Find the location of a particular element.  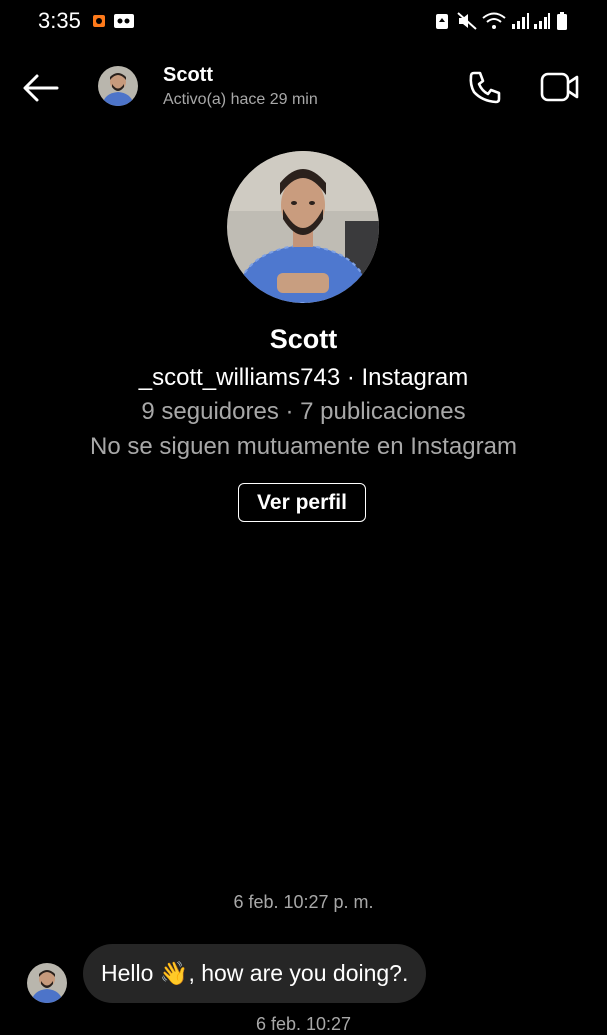

profile-avatar is located at coordinates (303, 227).